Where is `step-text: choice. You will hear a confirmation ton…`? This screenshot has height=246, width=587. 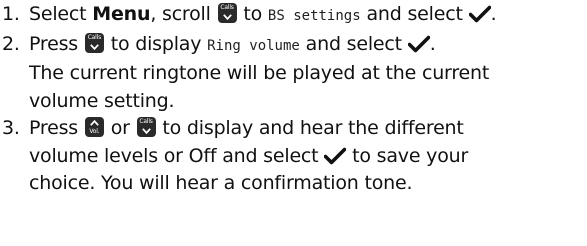
step-text: choice. You will hear a confirmation ton… is located at coordinates (221, 183).